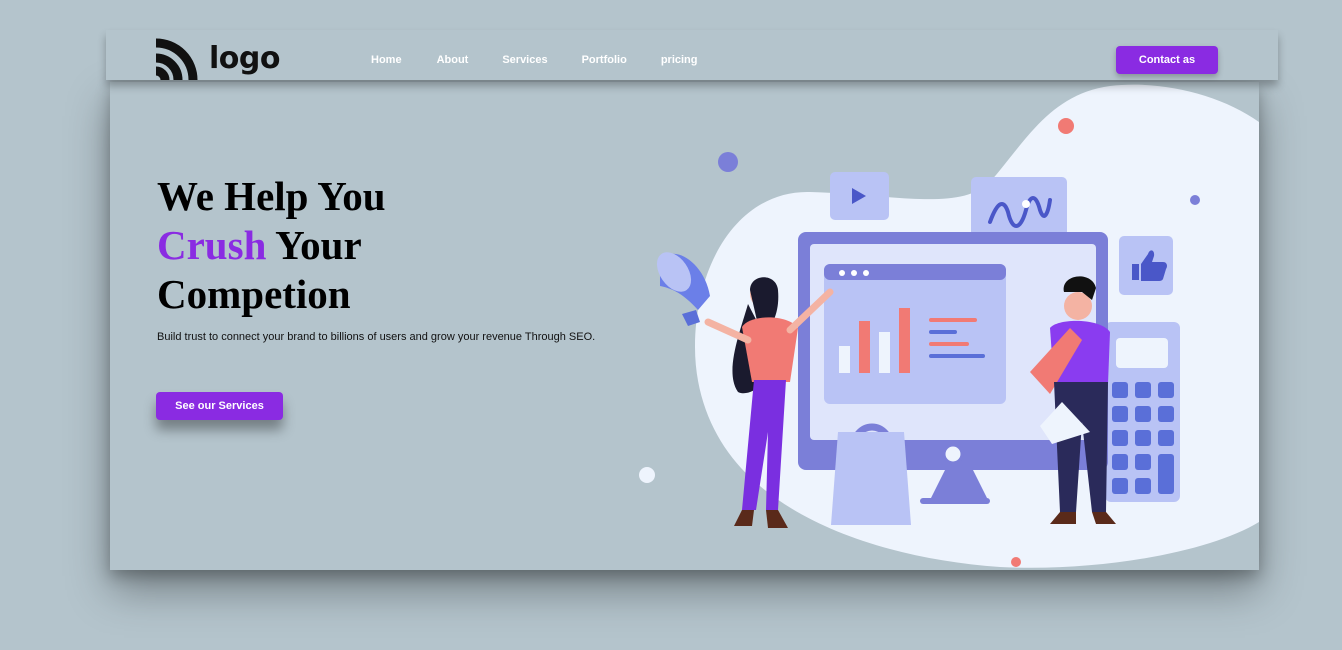  Describe the element at coordinates (453, 60) in the screenshot. I see `nav-about: About` at that location.